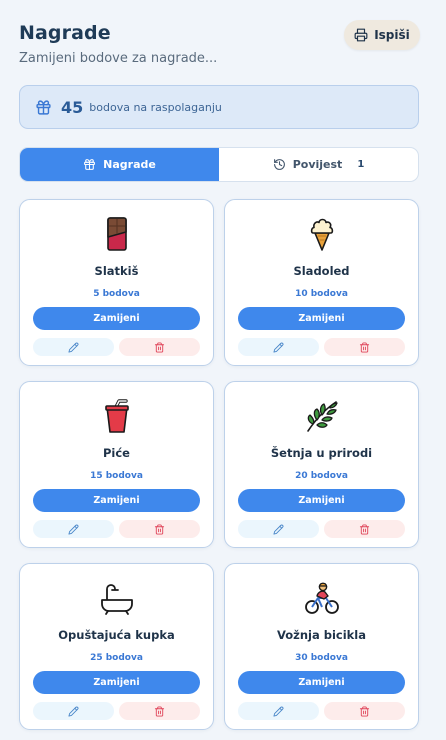 The width and height of the screenshot is (446, 740). I want to click on tab-history-count: 1, so click(361, 164).